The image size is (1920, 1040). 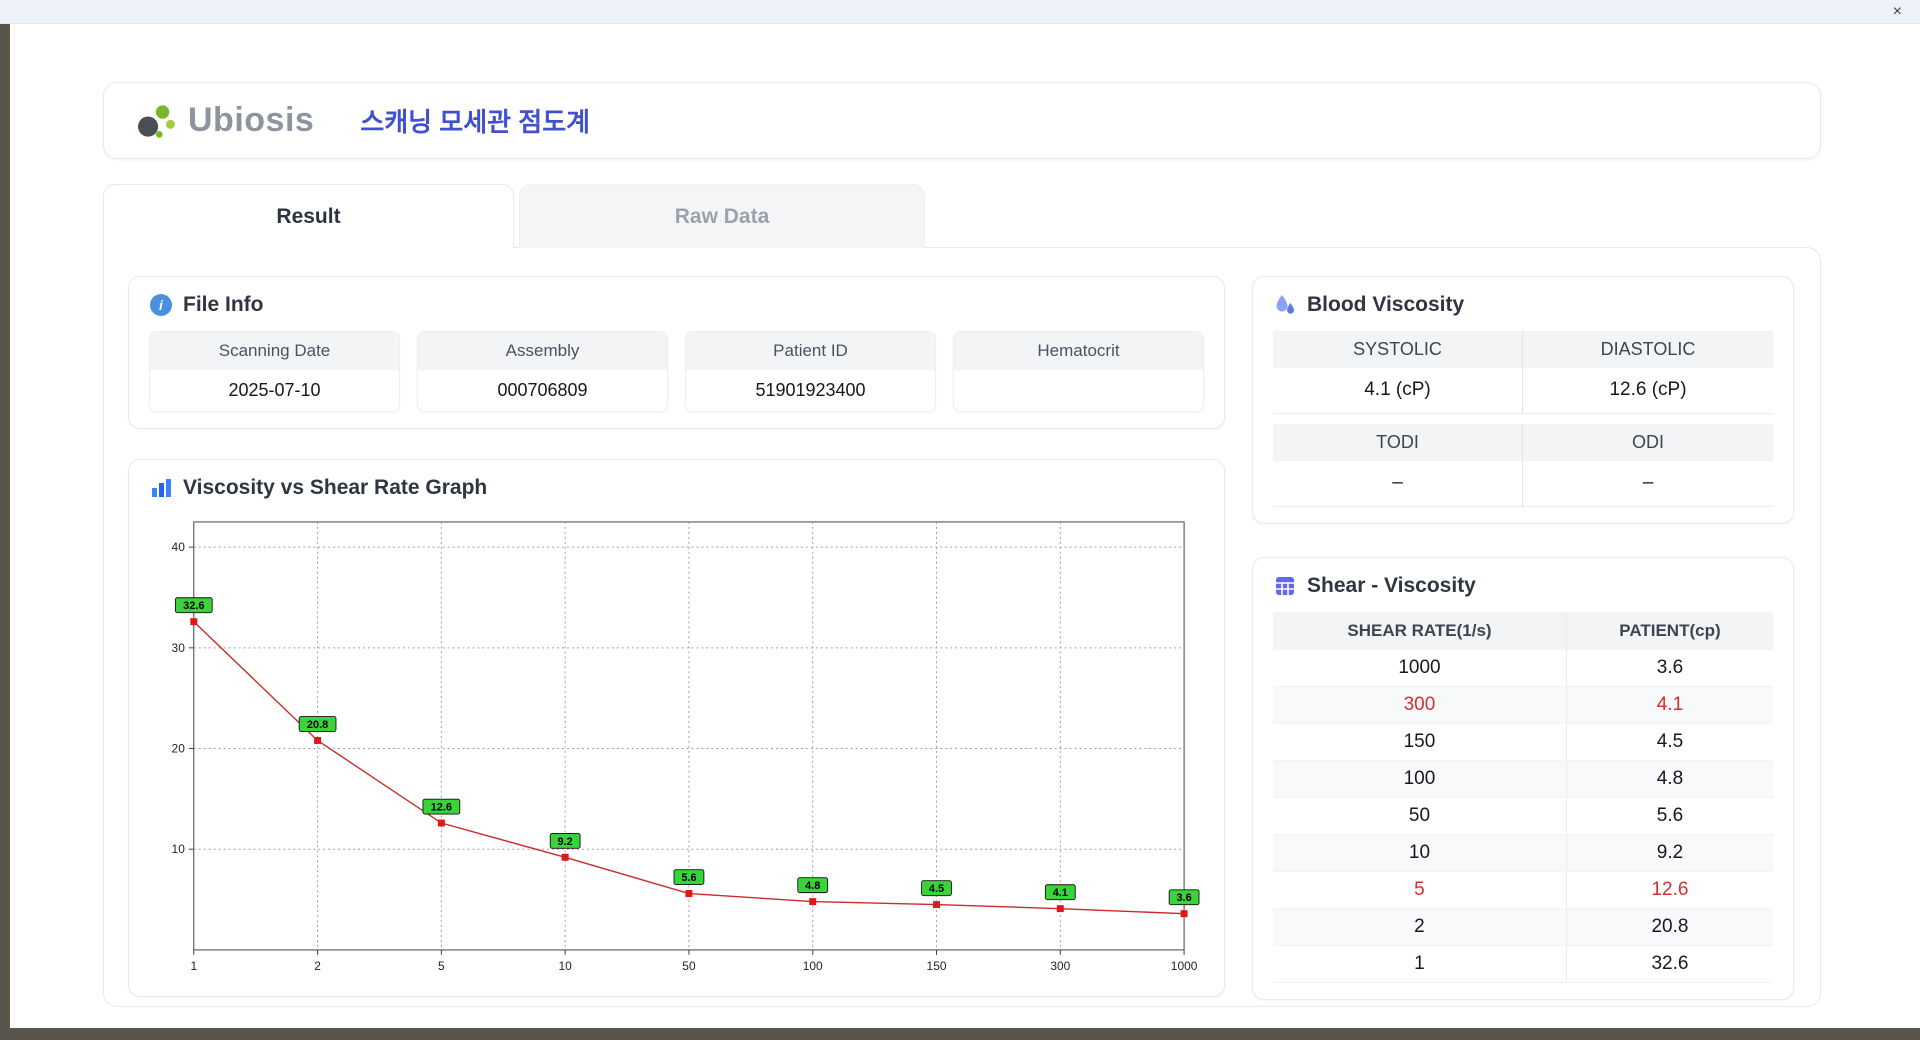 What do you see at coordinates (179, 648) in the screenshot?
I see `svg-text: 30` at bounding box center [179, 648].